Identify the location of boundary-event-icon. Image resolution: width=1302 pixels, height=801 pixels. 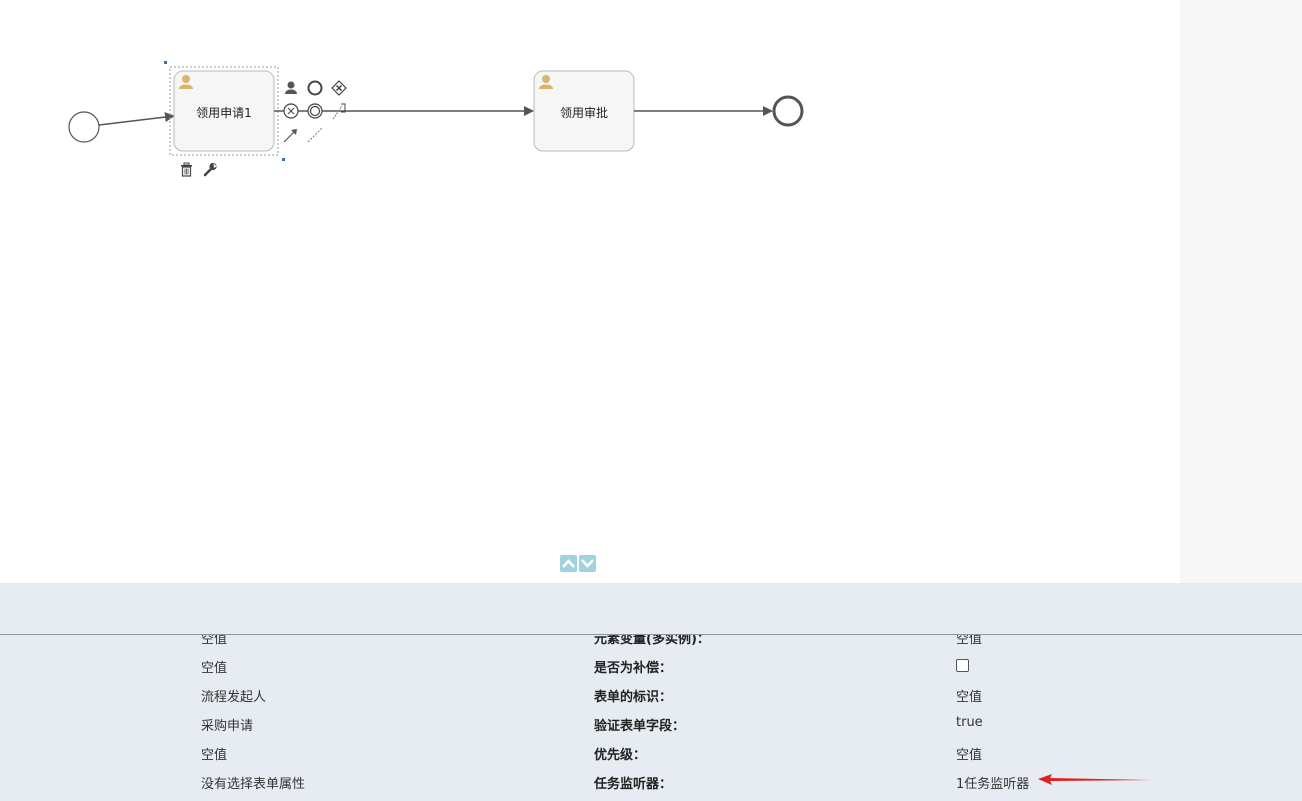
(315, 111).